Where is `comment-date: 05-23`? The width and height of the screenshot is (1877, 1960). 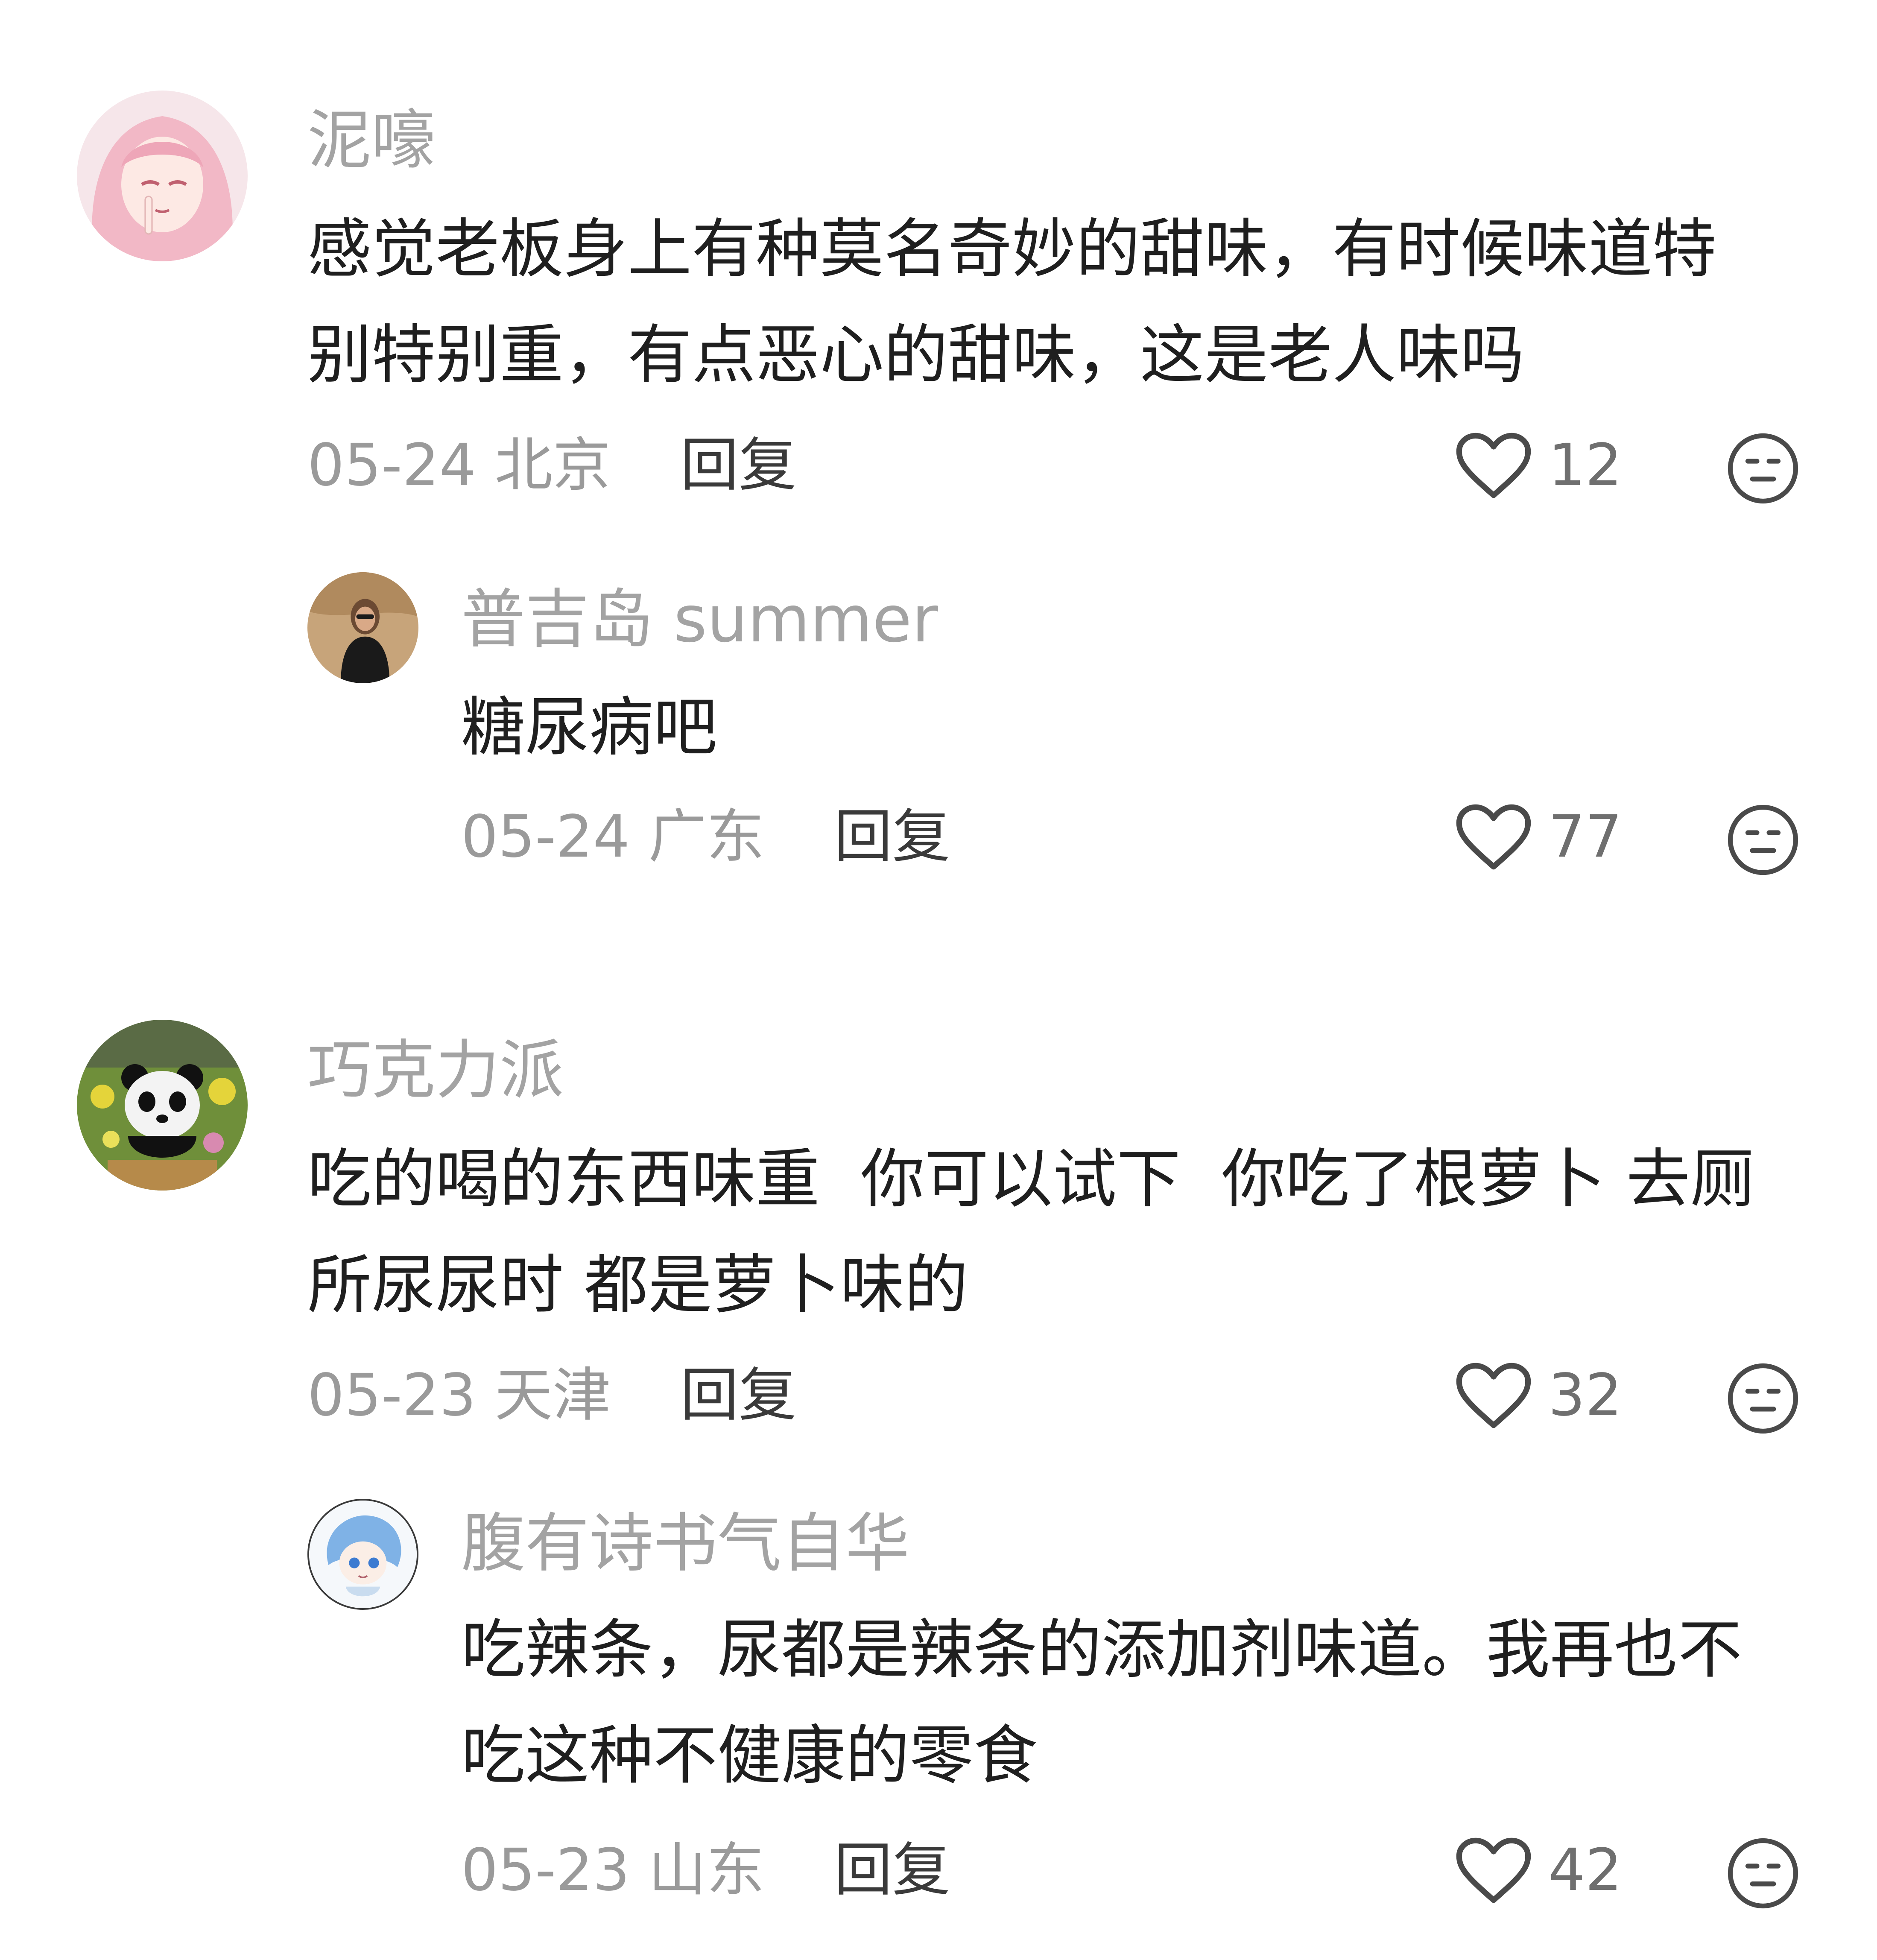 comment-date: 05-23 is located at coordinates (392, 1395).